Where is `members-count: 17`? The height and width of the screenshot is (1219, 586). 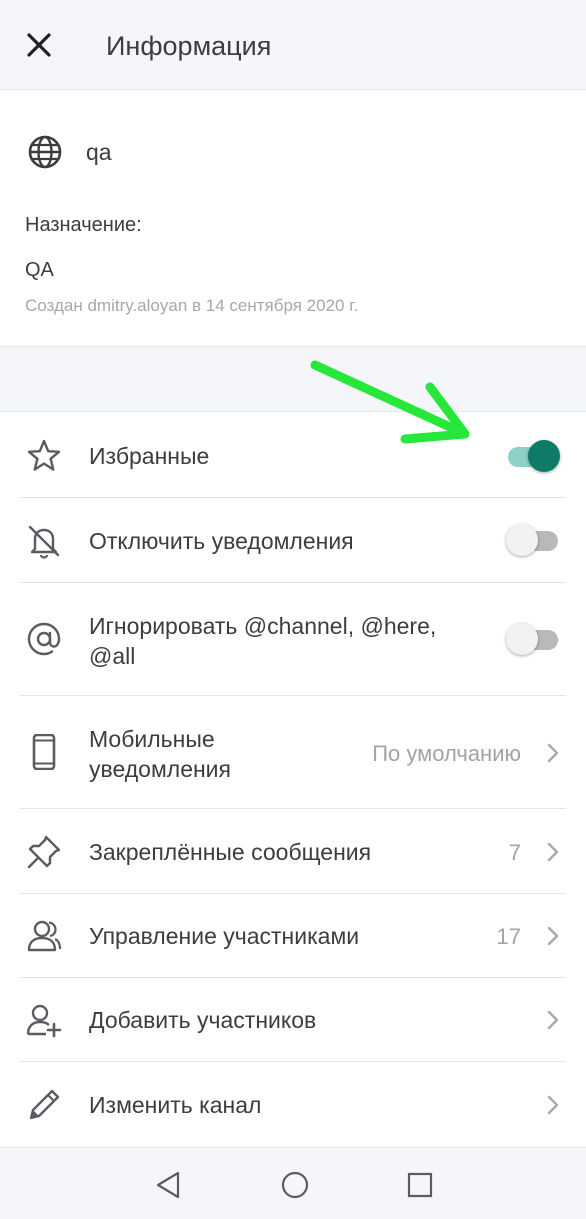
members-count: 17 is located at coordinates (508, 936).